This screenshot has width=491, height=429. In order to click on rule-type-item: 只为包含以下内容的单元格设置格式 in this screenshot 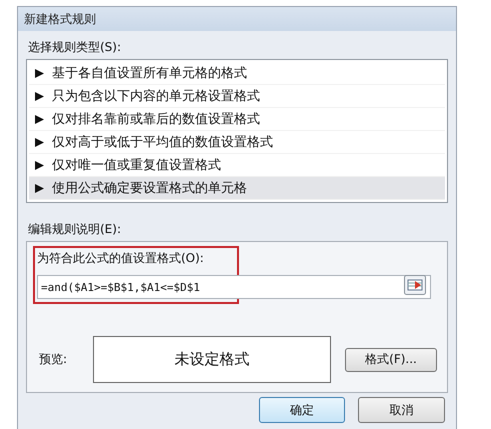, I will do `click(237, 96)`.